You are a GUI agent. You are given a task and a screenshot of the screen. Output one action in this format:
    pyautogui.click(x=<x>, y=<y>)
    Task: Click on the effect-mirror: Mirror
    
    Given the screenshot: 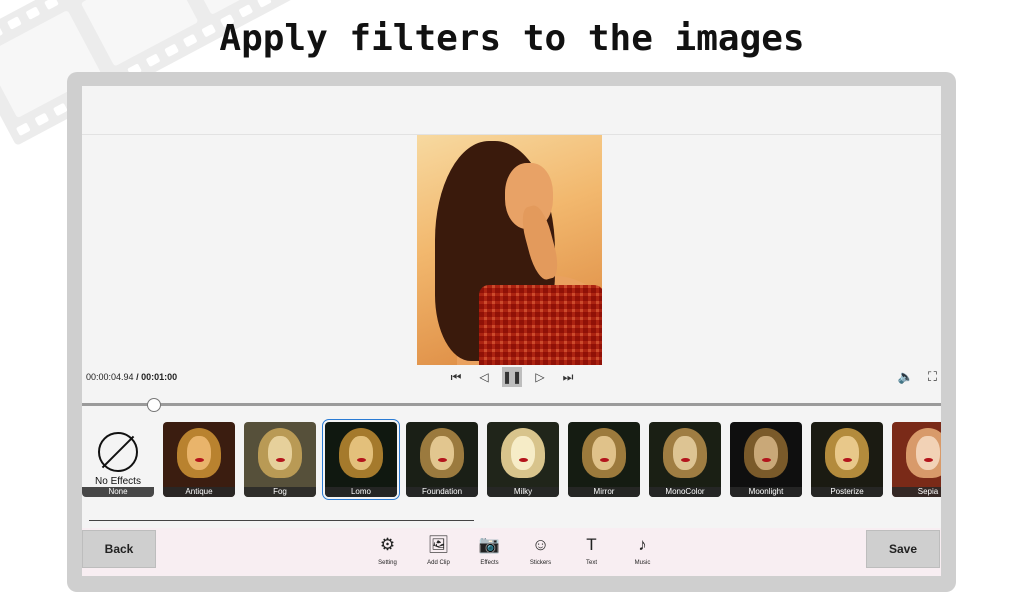 What is the action you would take?
    pyautogui.click(x=604, y=459)
    